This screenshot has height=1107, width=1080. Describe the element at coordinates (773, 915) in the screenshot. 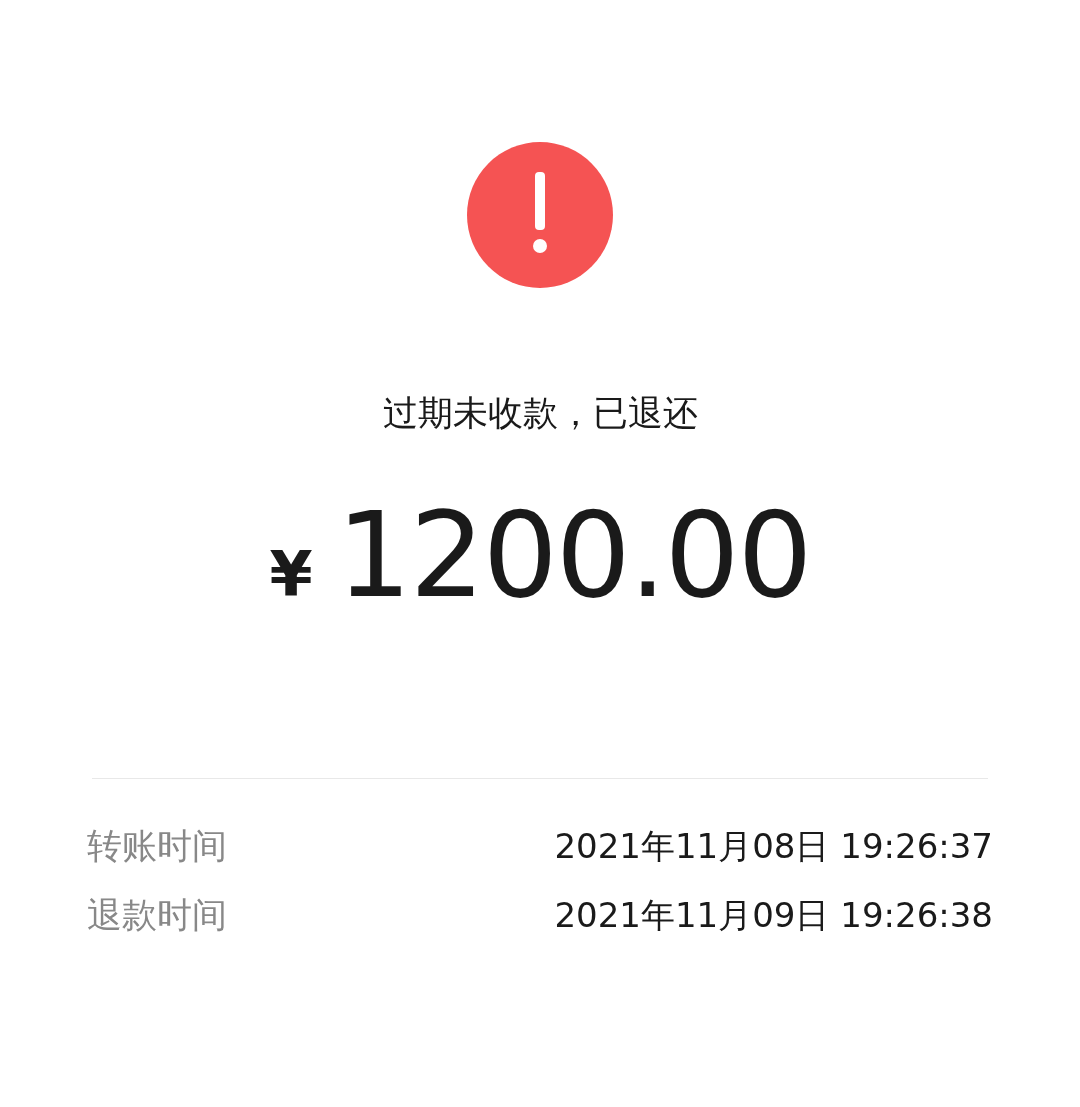

I see `detail-value: 2021年11月09日 19:26:38` at that location.